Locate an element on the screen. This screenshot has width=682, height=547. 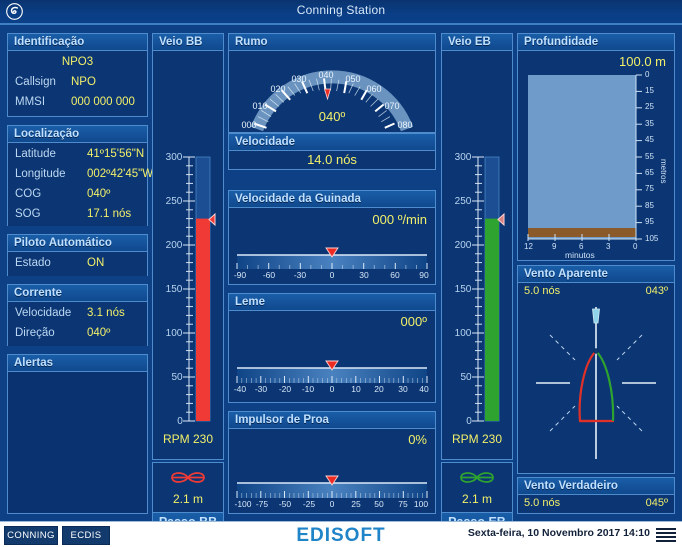
latitude-label: Latitude is located at coordinates (35, 154).